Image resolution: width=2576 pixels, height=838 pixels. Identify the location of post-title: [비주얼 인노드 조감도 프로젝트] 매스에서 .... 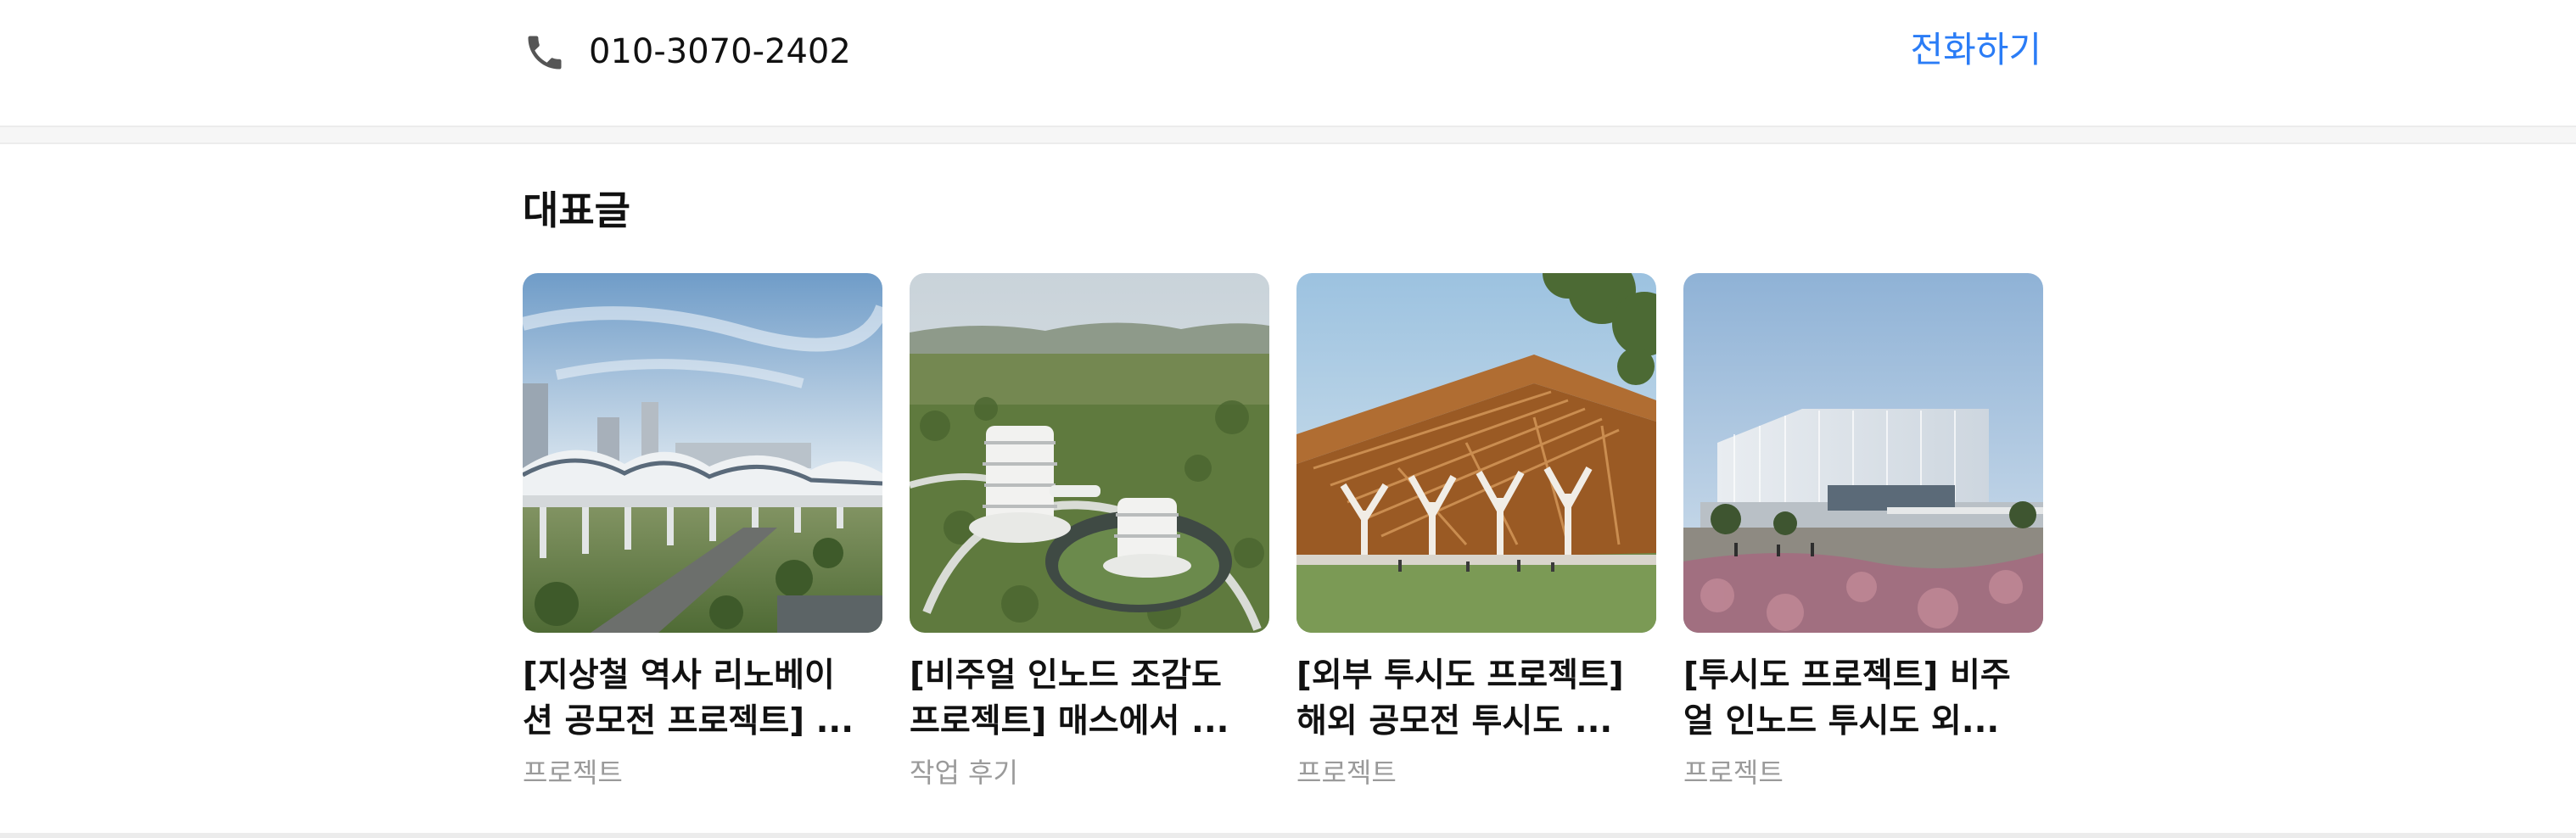
(1090, 699).